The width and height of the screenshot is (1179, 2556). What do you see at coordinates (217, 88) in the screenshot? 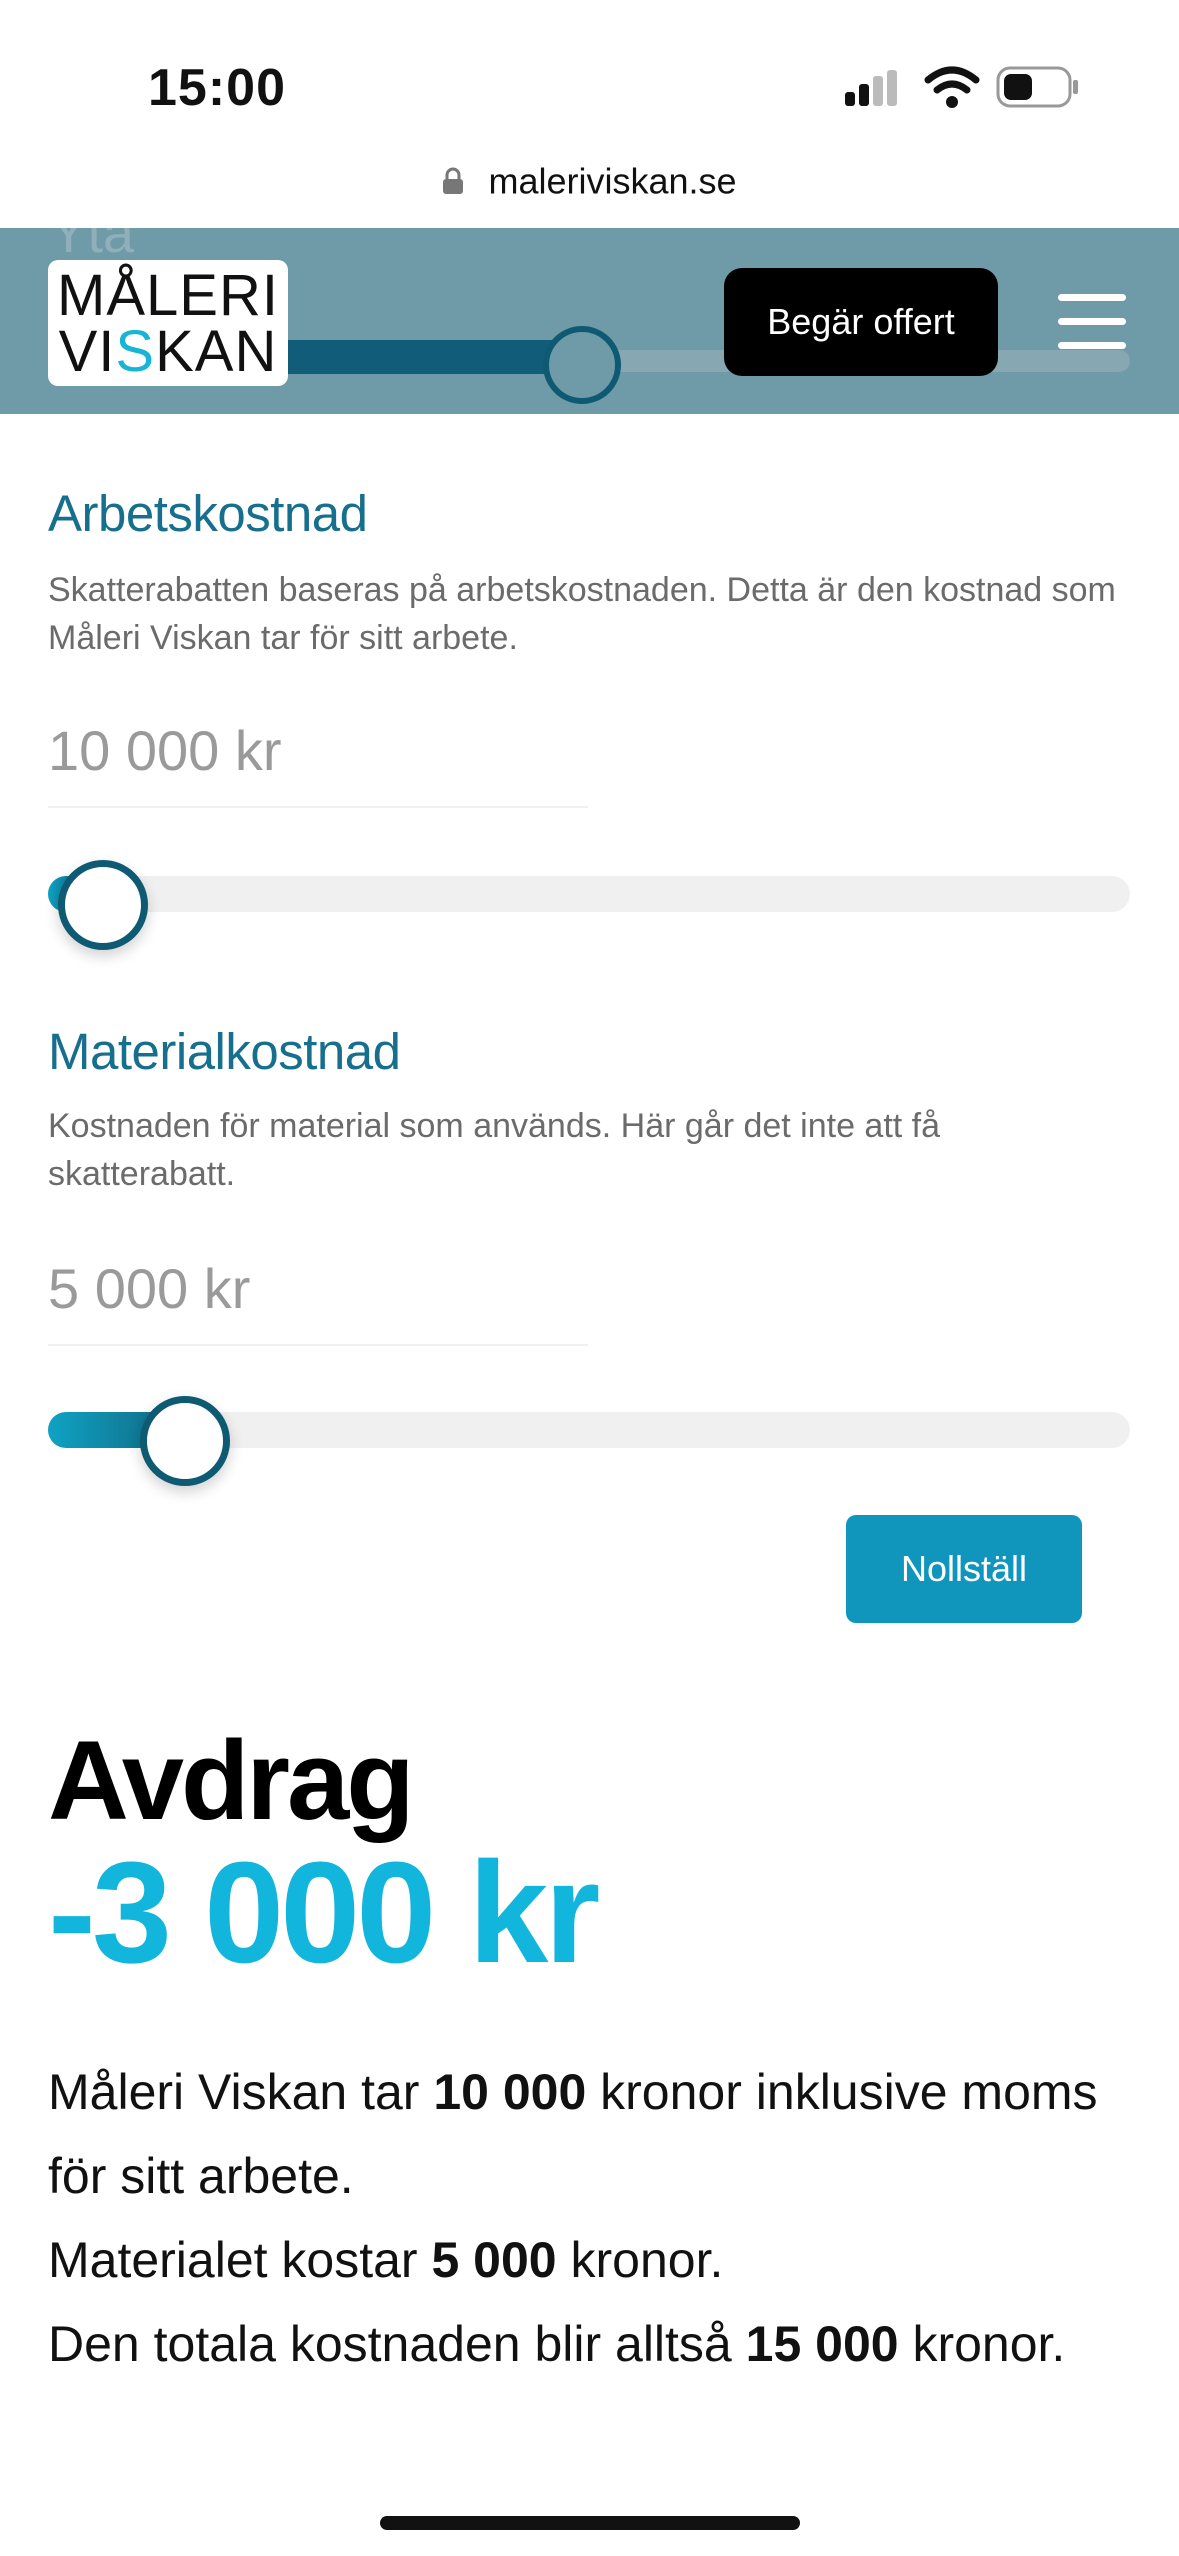
I see `status-time: 15:00` at bounding box center [217, 88].